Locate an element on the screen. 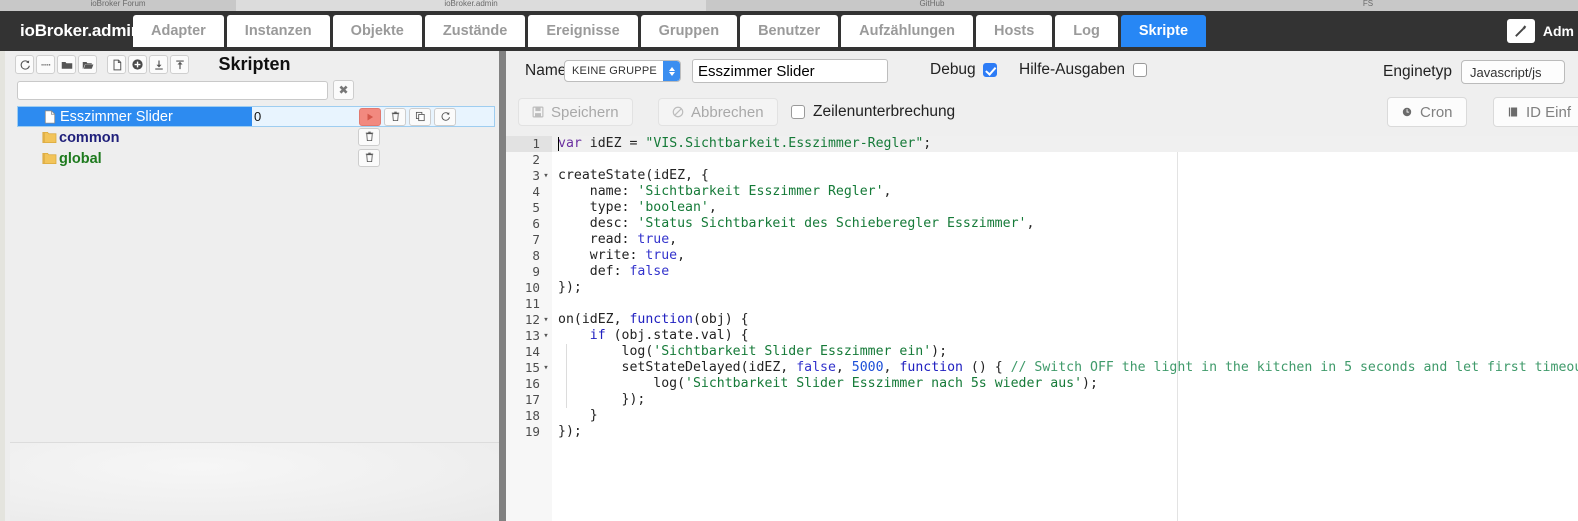 The width and height of the screenshot is (1578, 521). collapse-all-icon is located at coordinates (45, 64).